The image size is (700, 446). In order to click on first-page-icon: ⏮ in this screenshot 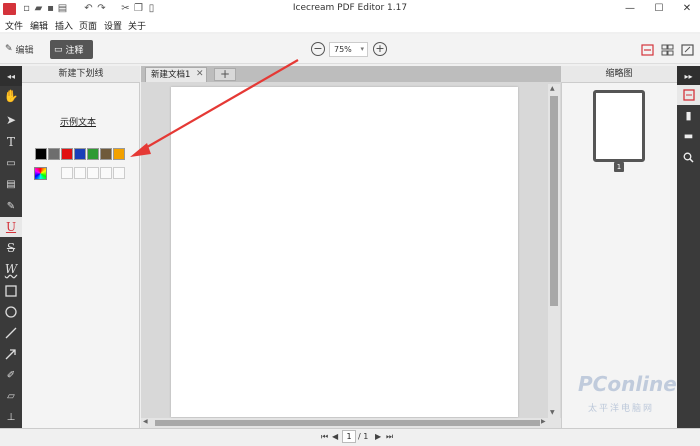, I will do `click(324, 437)`.